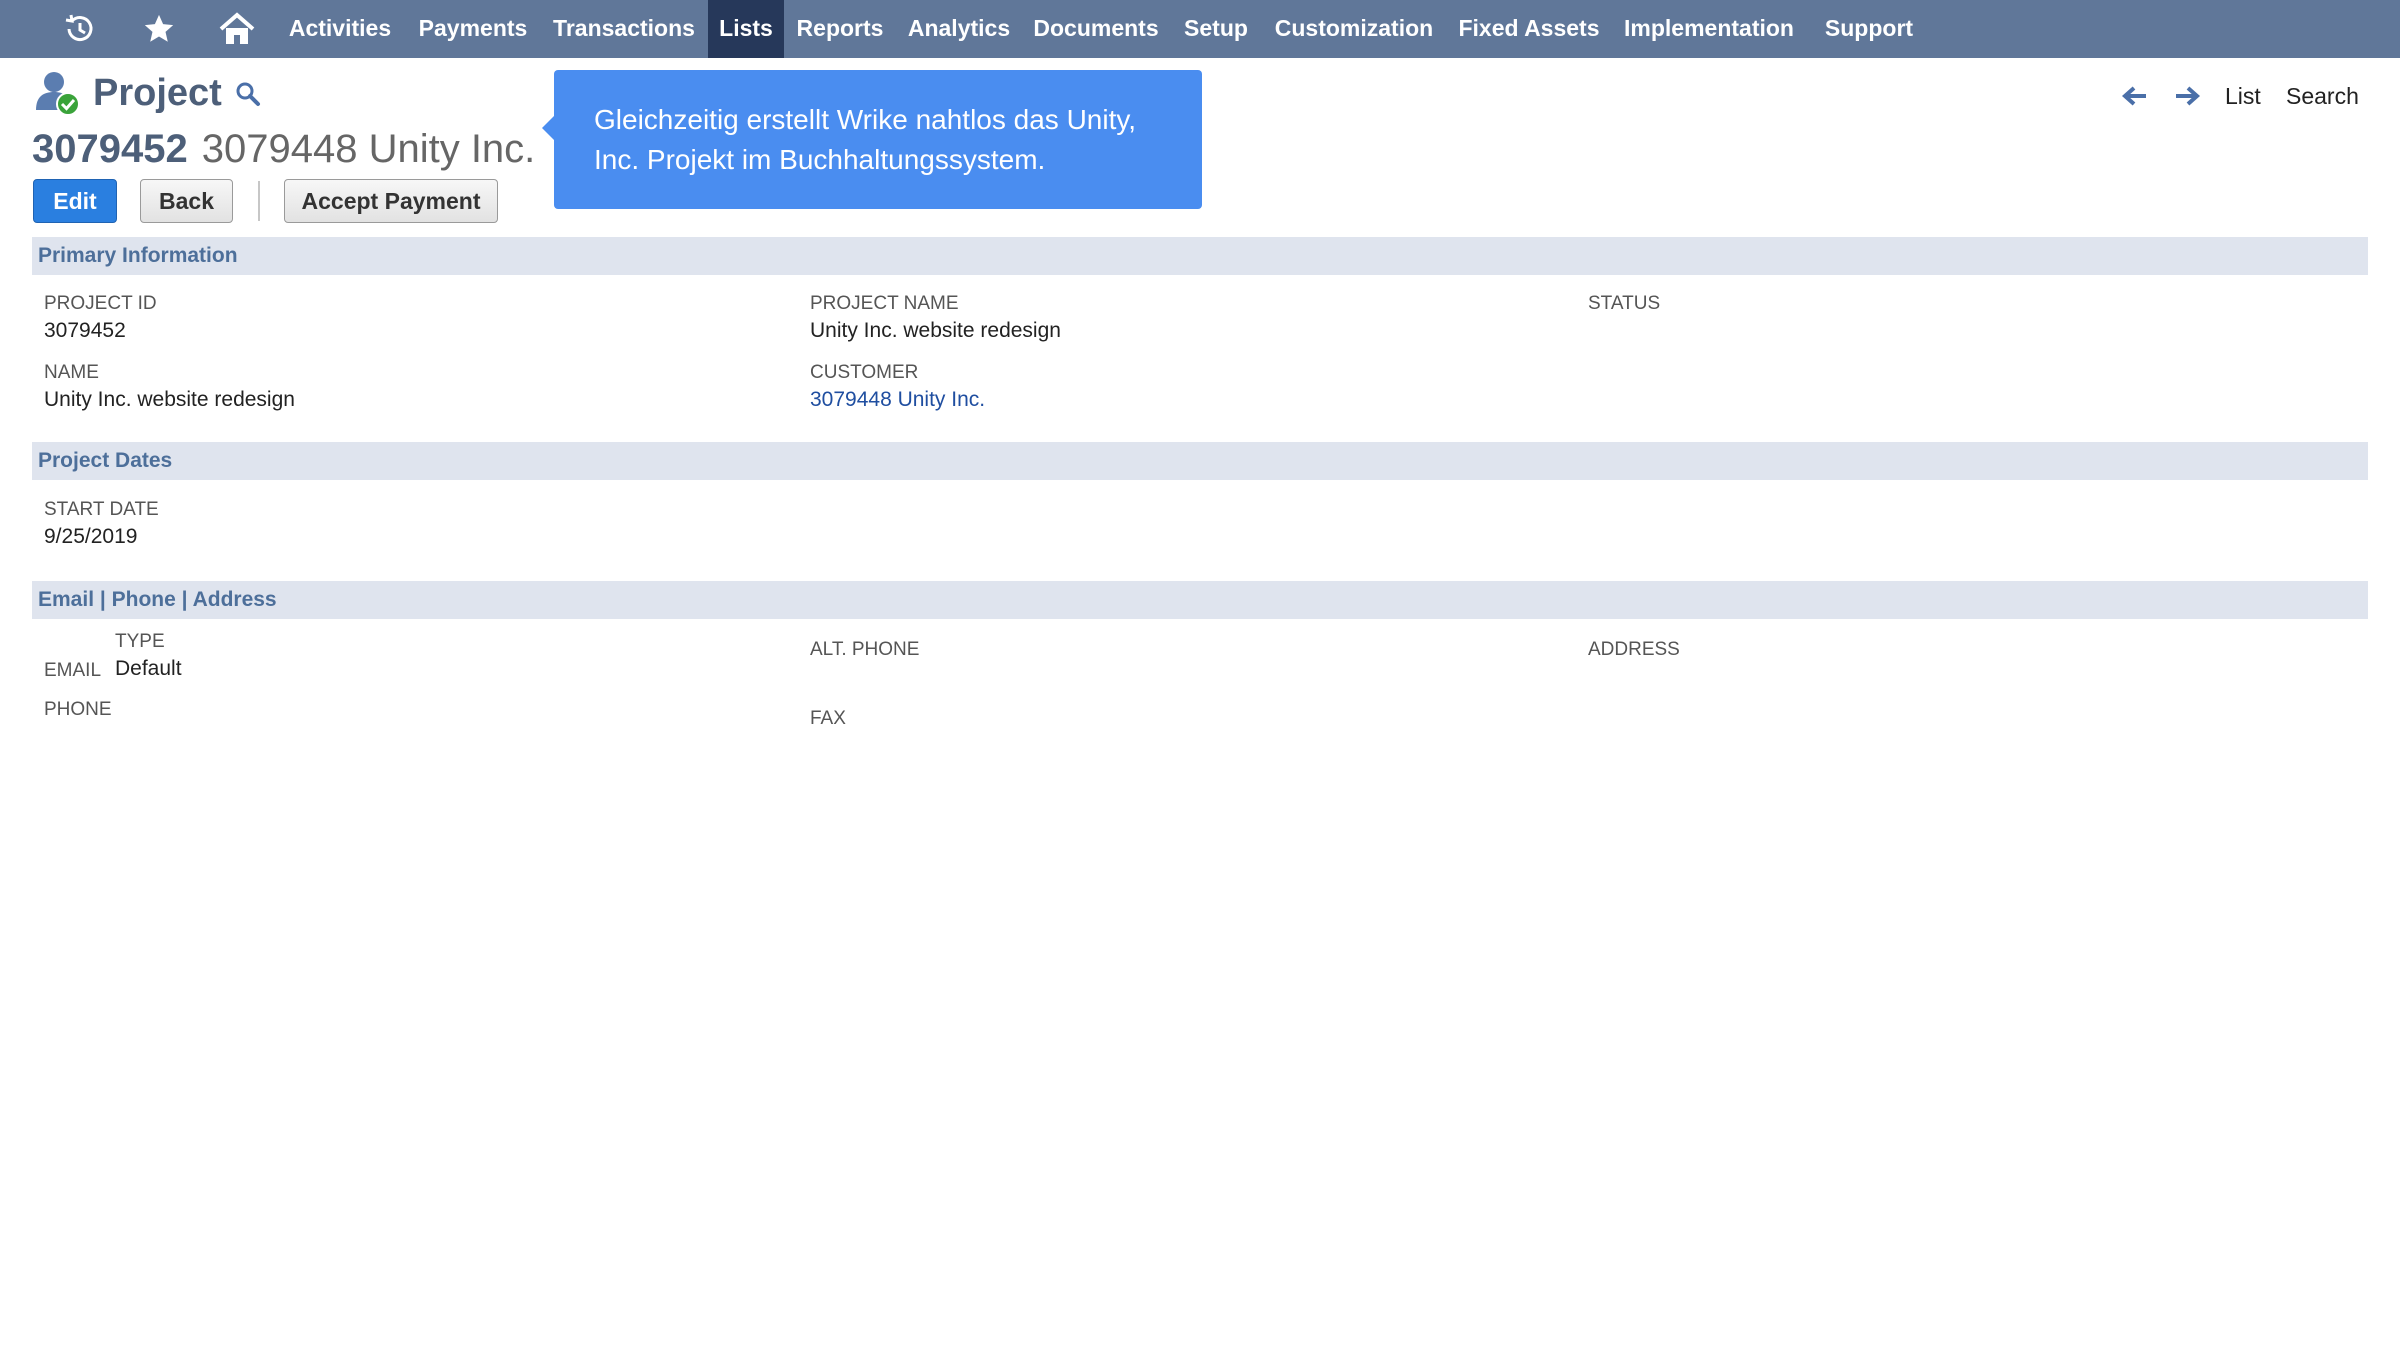 This screenshot has width=2400, height=1350. Describe the element at coordinates (66, 599) in the screenshot. I see `tab-email: Email` at that location.